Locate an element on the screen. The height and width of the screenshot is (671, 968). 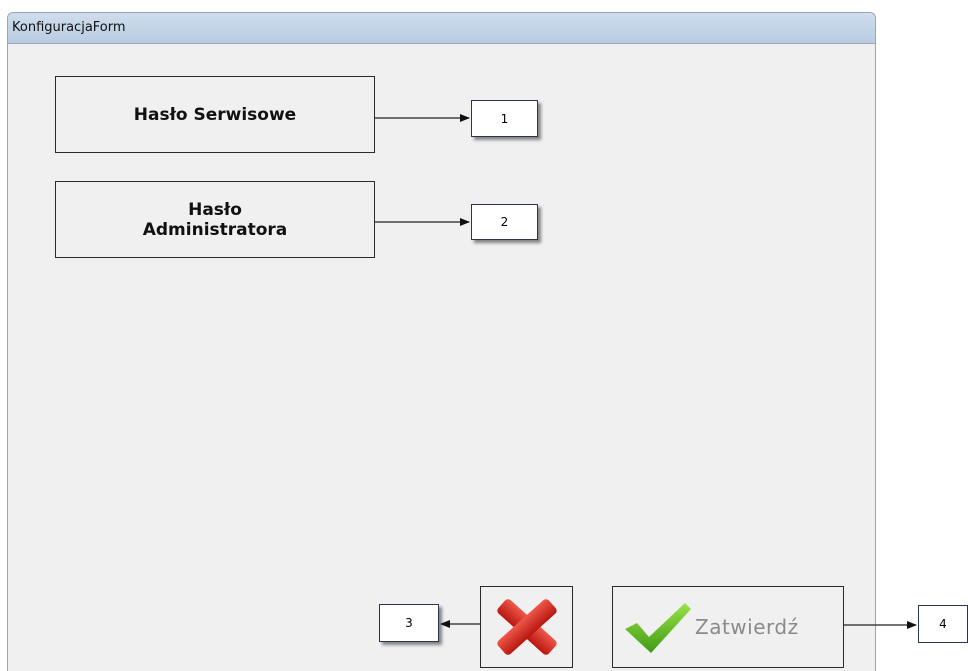
admin-password-label: Hasło Administratora is located at coordinates (215, 220).